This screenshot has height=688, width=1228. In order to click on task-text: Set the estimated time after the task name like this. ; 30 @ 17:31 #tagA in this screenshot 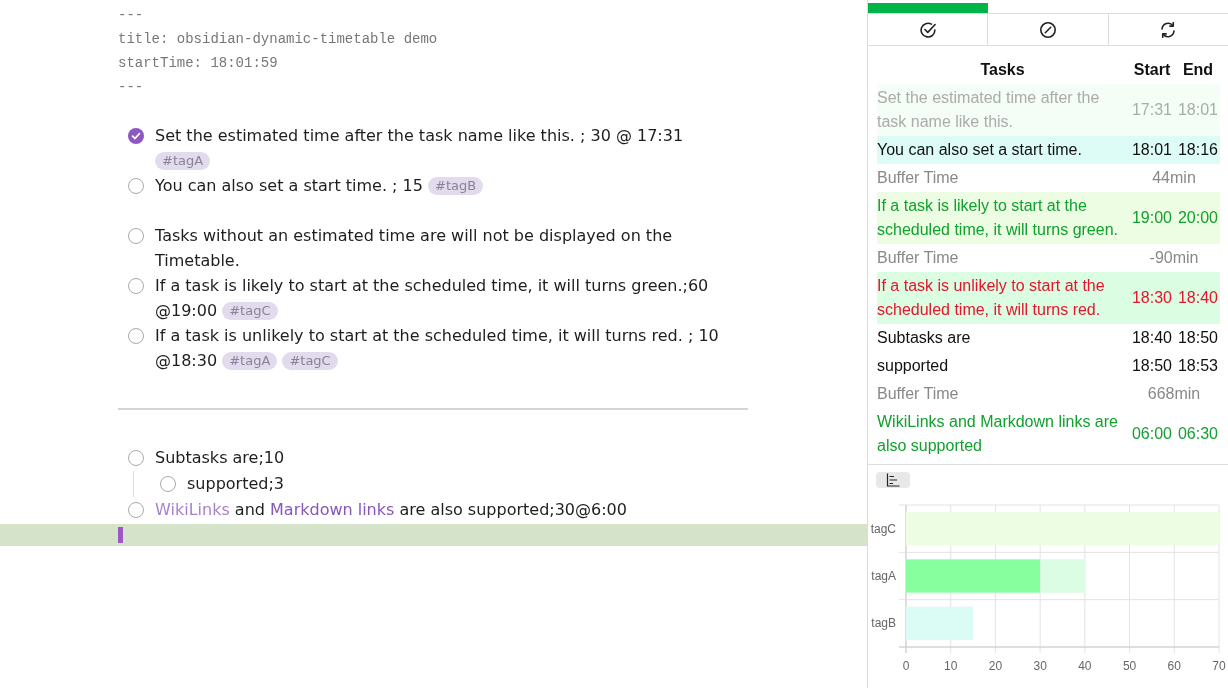, I will do `click(420, 148)`.